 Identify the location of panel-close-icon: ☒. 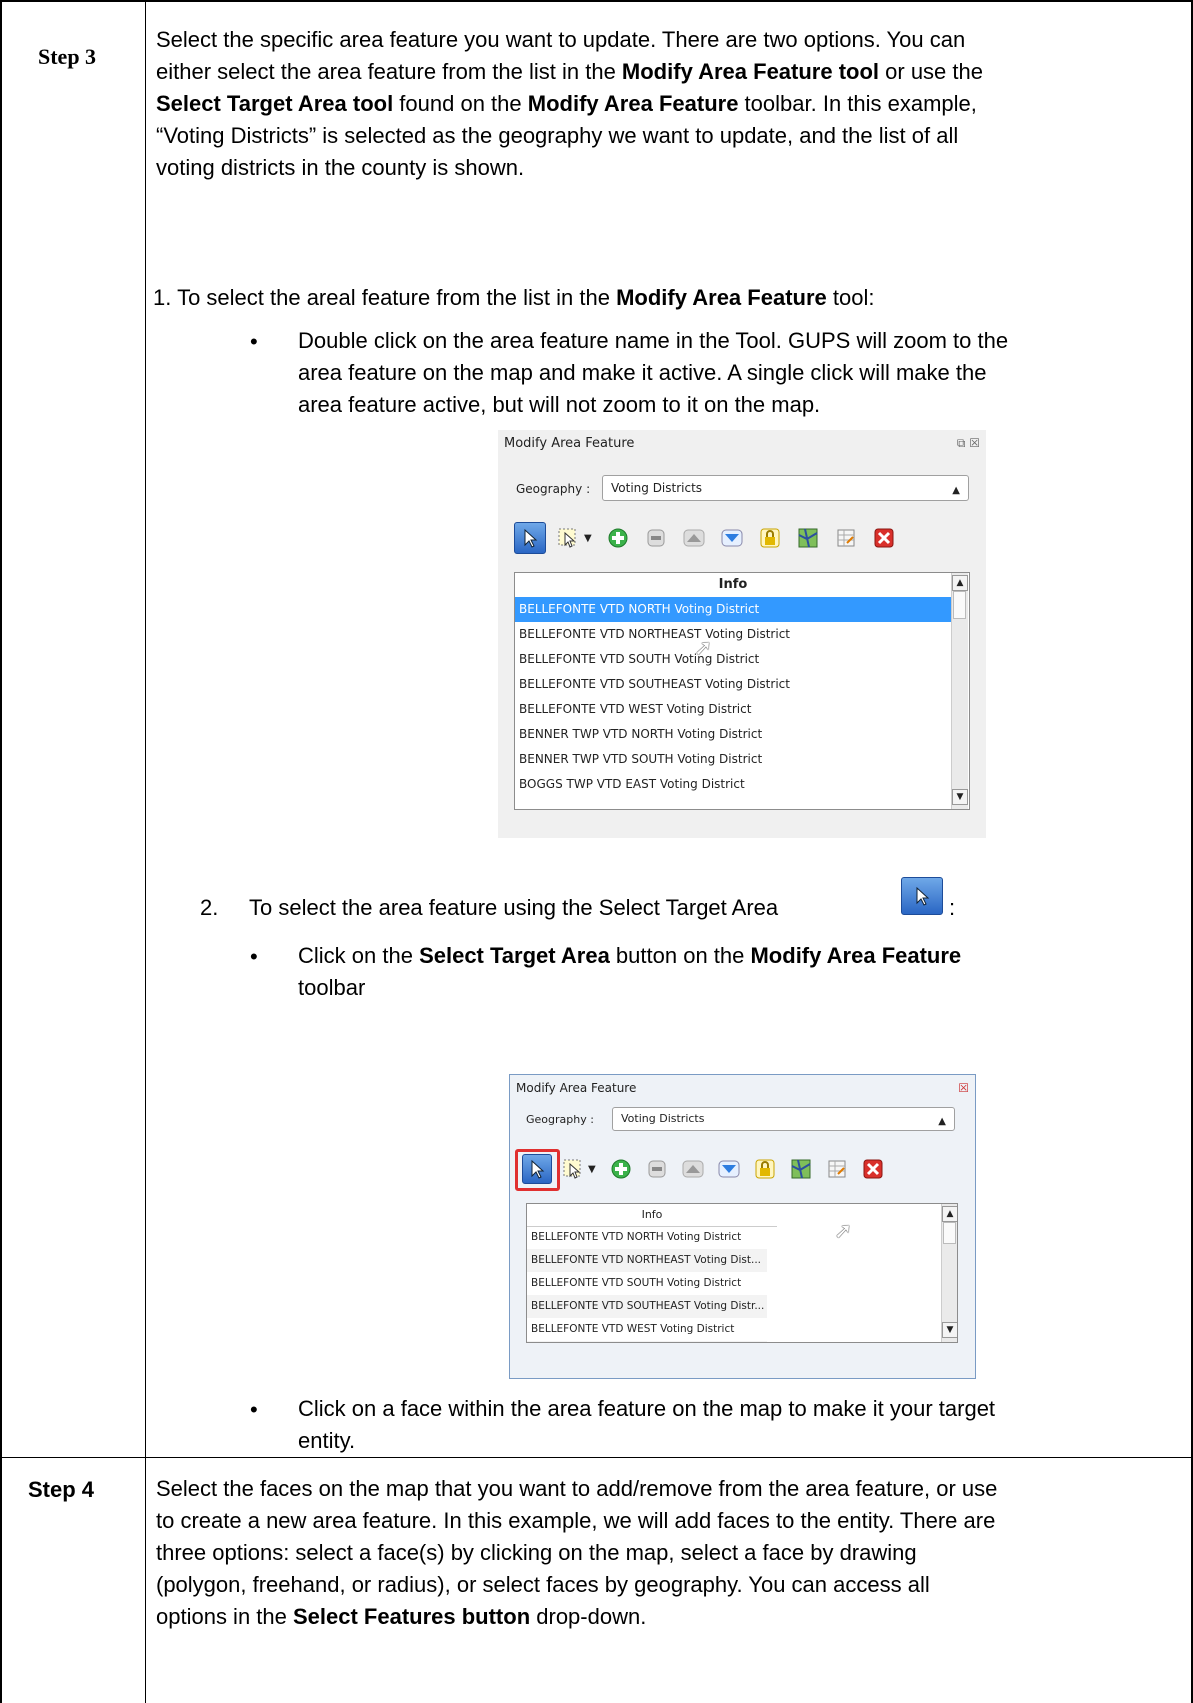
(963, 1088).